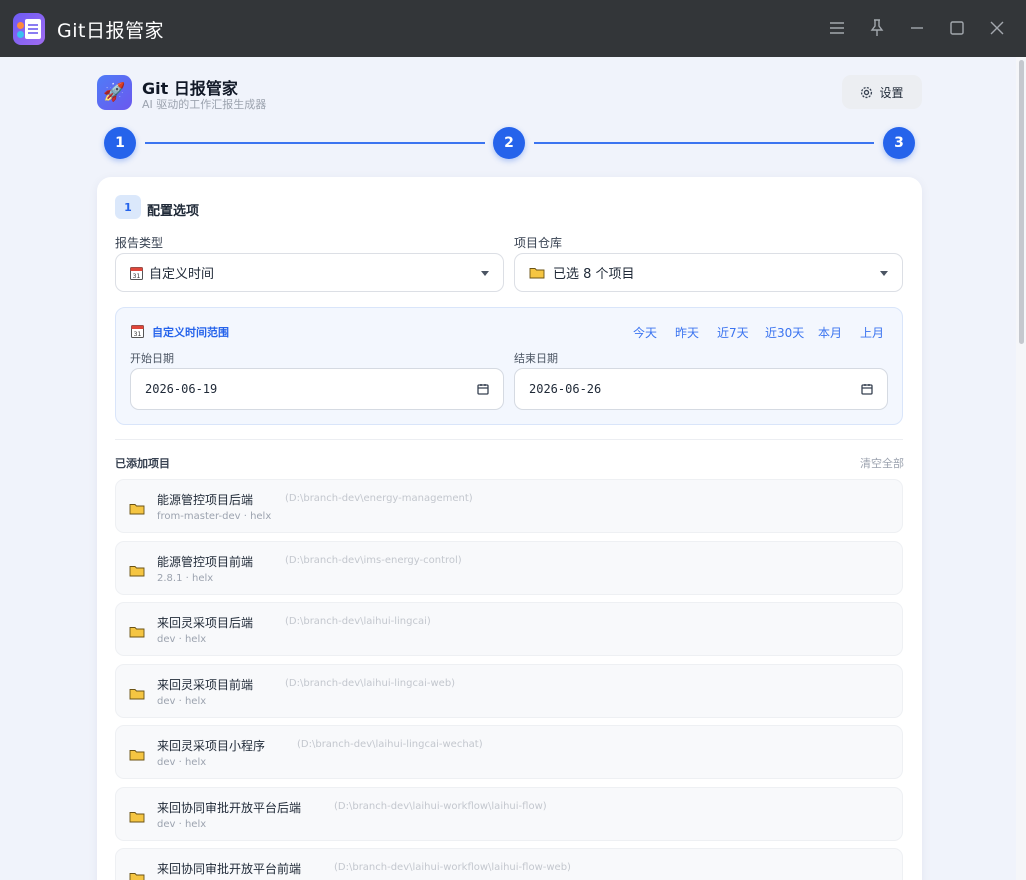  What do you see at coordinates (370, 683) in the screenshot?
I see `project-path: (D:\branch-dev\laihui-lingcai-web)` at bounding box center [370, 683].